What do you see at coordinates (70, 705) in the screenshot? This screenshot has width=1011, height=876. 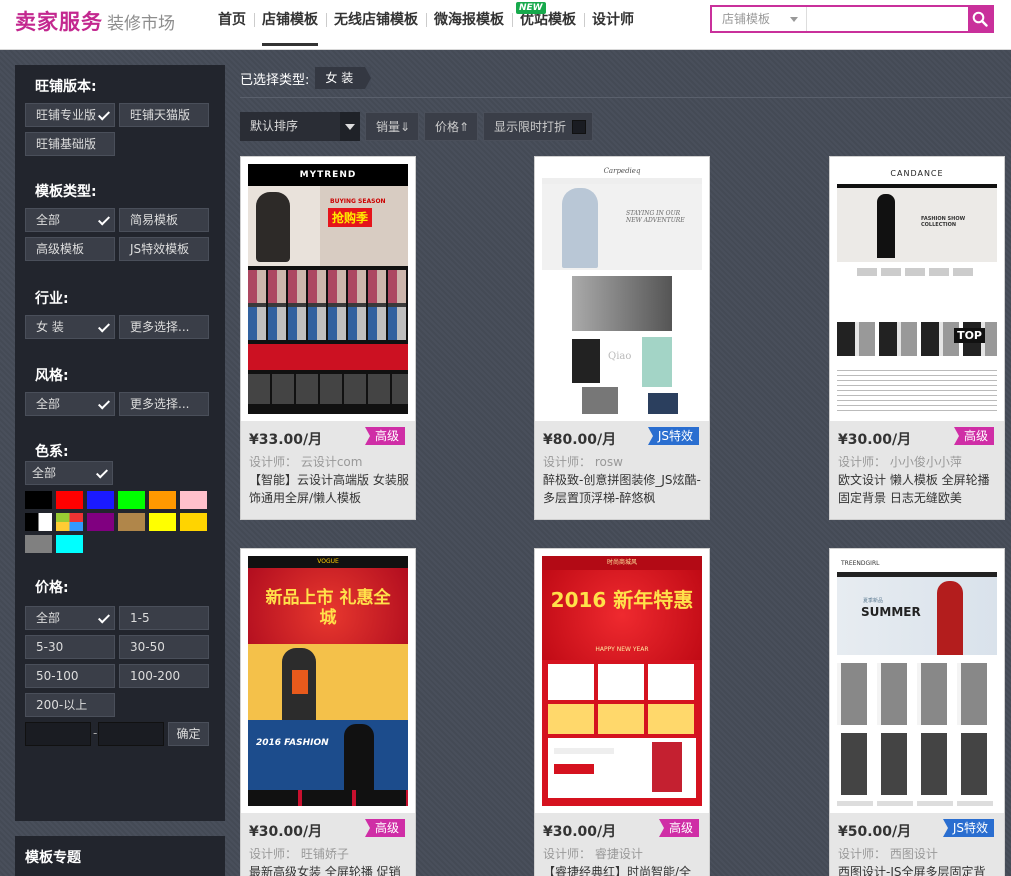 I see `filter-price-200-plus: 200-以上` at bounding box center [70, 705].